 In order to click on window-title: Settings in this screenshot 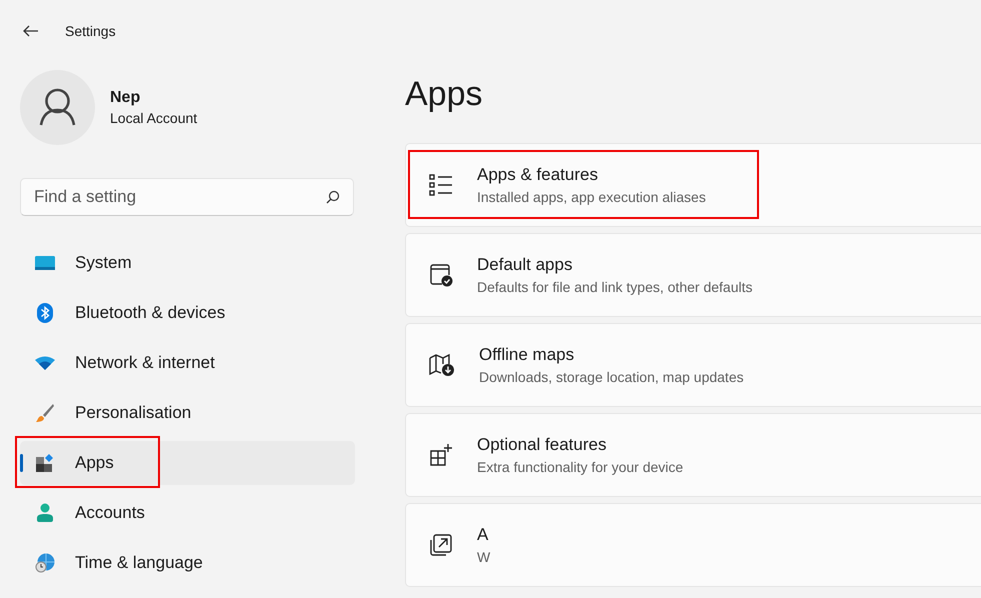, I will do `click(90, 31)`.